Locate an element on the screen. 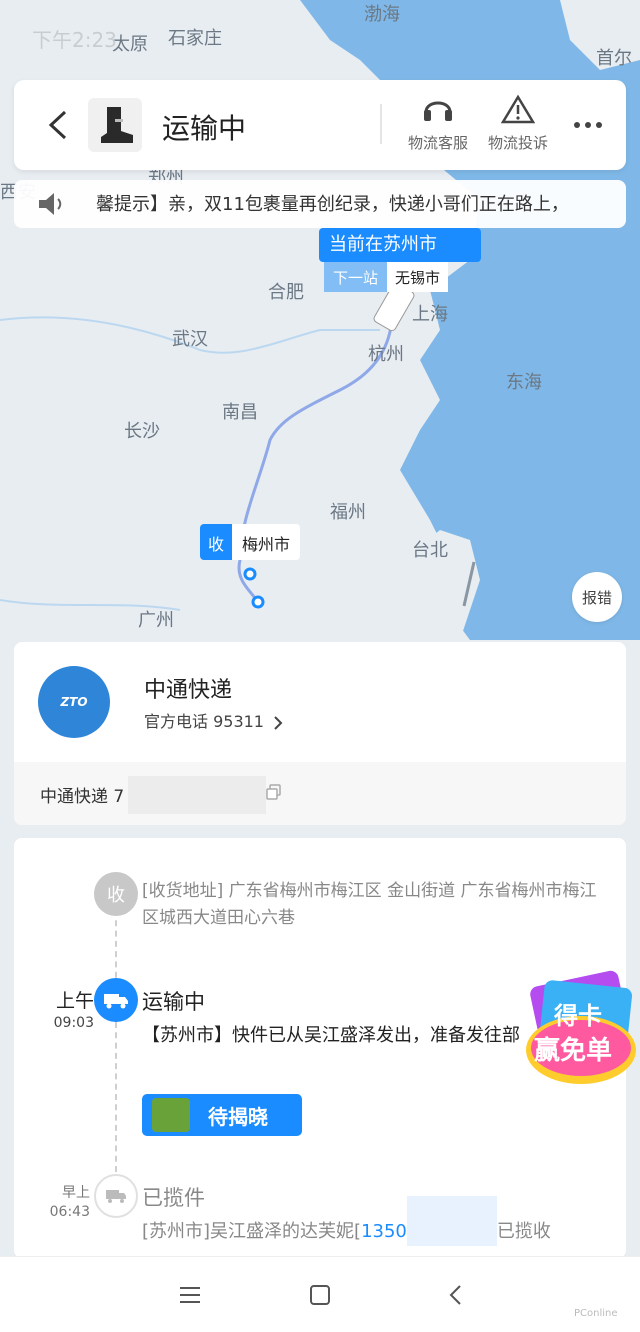 Image resolution: width=640 pixels, height=1332 pixels. chevron-left-icon is located at coordinates (57, 125).